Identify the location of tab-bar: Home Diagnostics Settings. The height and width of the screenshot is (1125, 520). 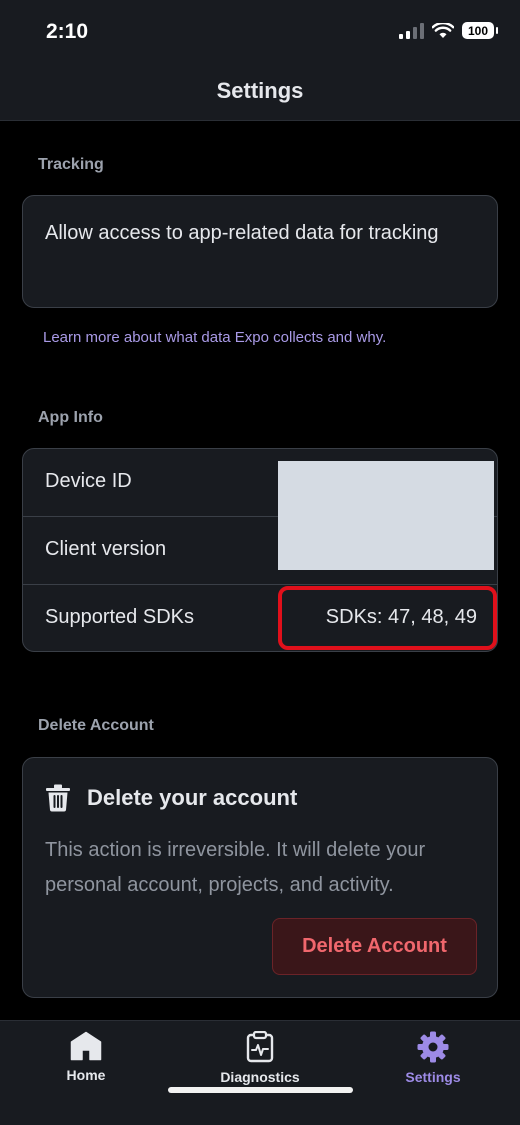
(260, 1072).